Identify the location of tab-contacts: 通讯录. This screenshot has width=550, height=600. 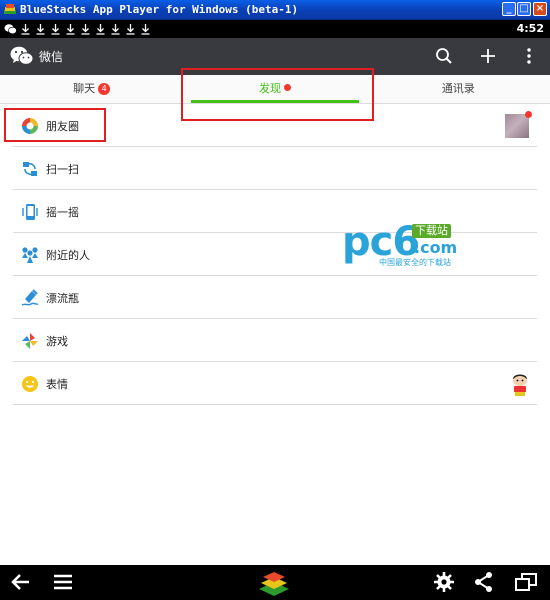
(458, 89).